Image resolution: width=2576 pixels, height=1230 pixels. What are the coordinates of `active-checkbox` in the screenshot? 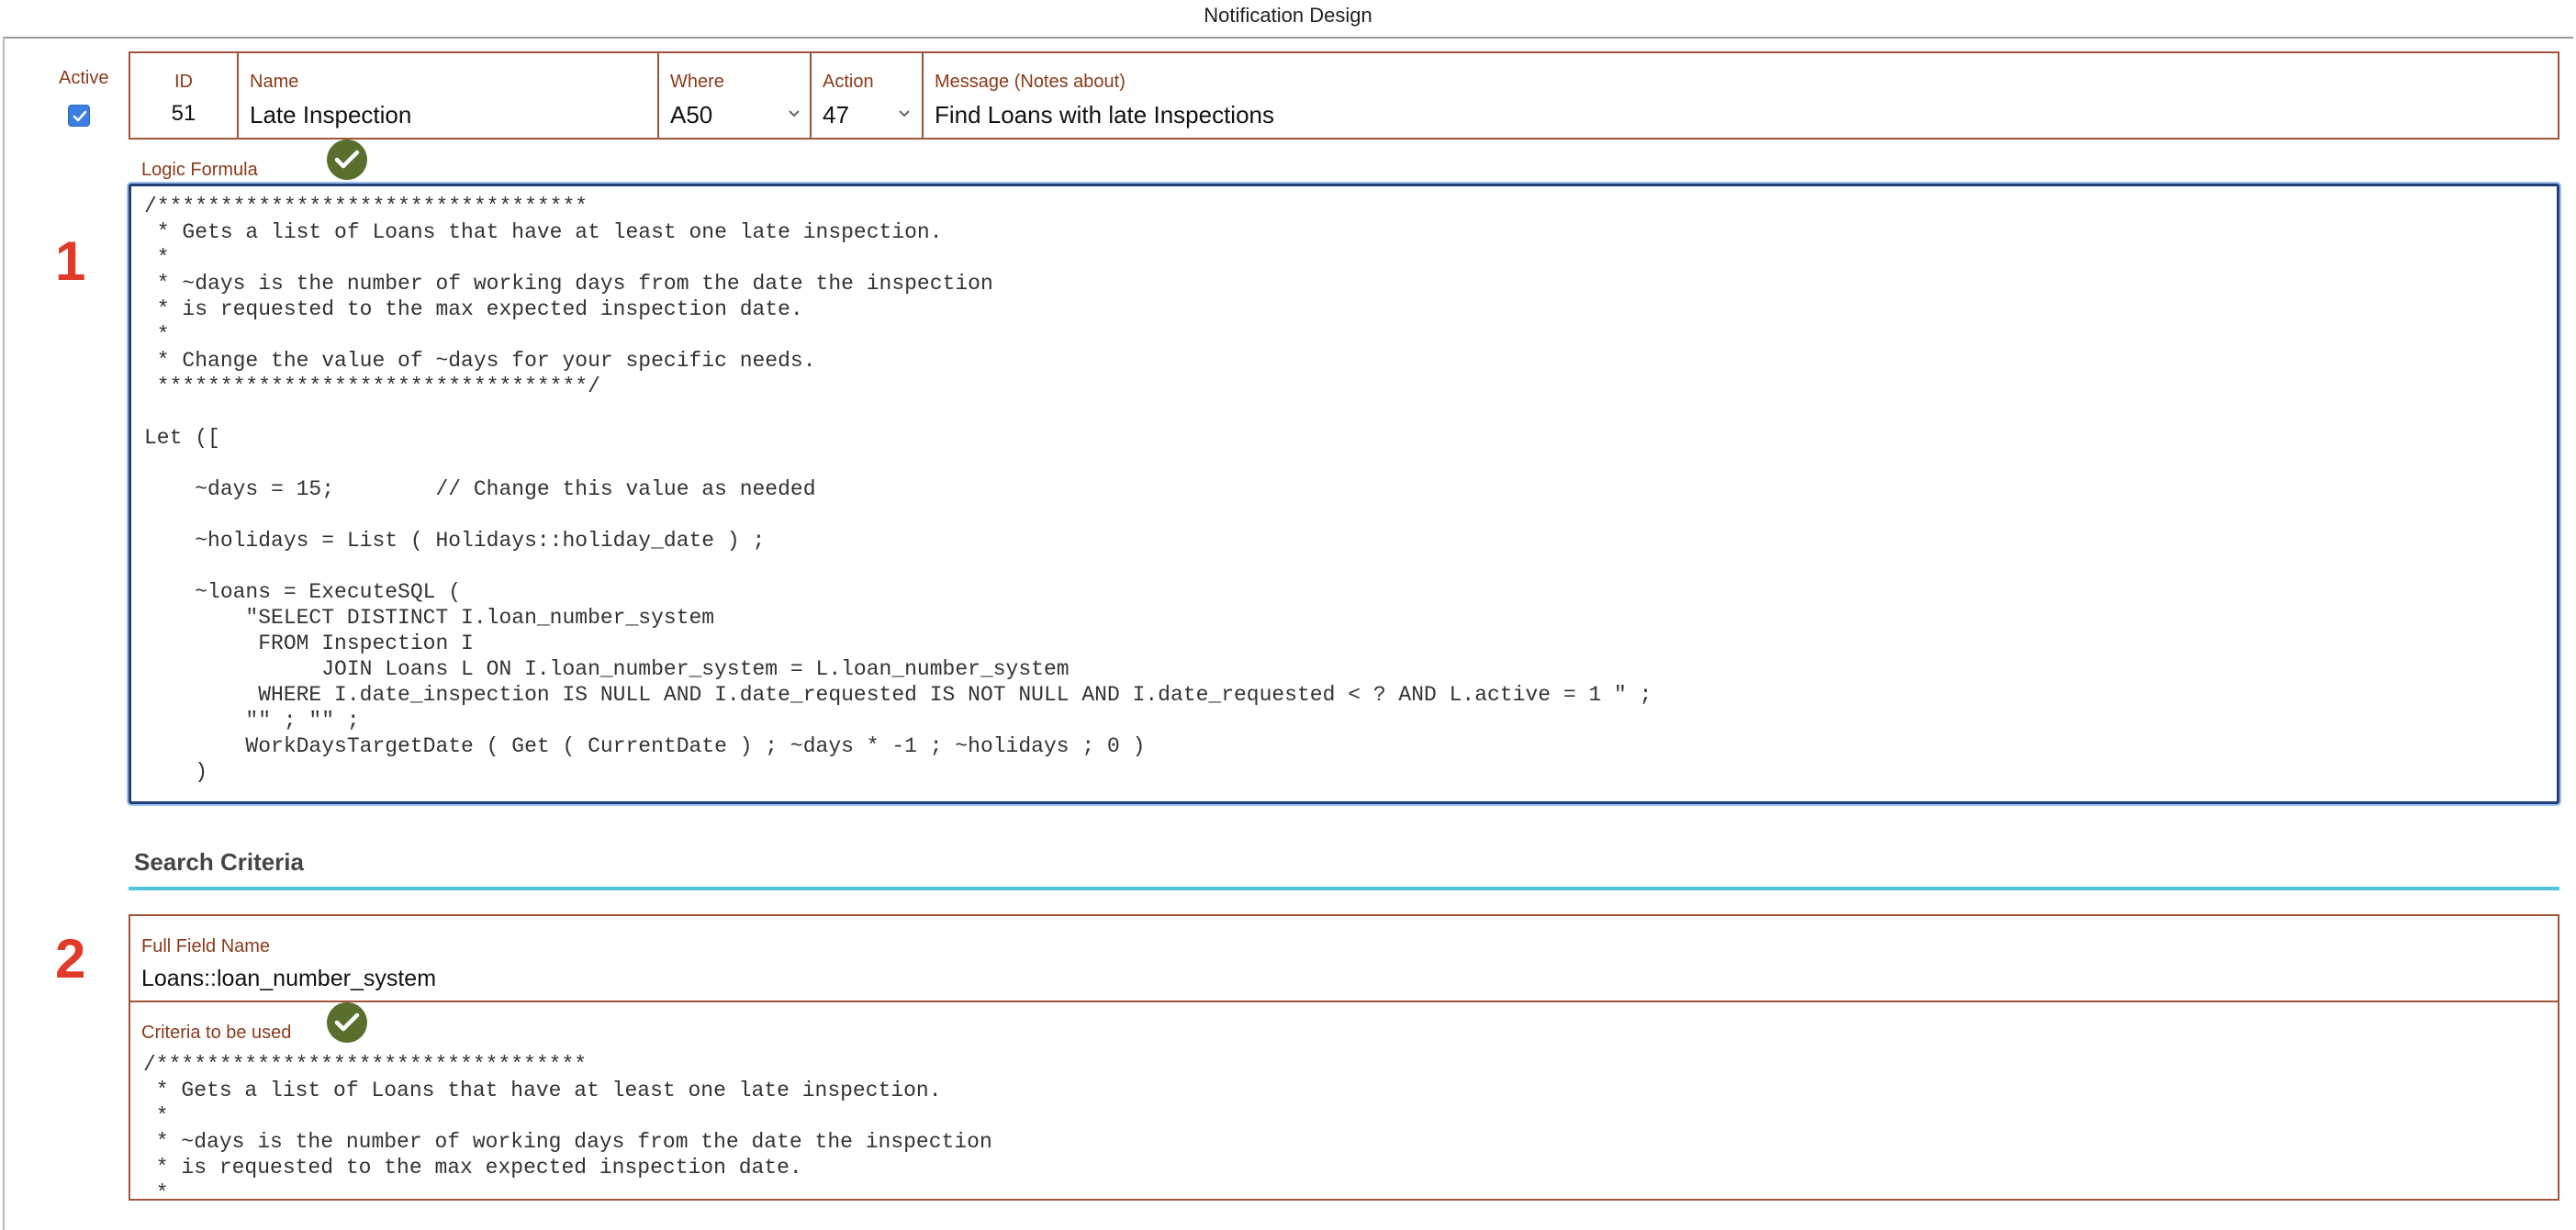 It's located at (79, 116).